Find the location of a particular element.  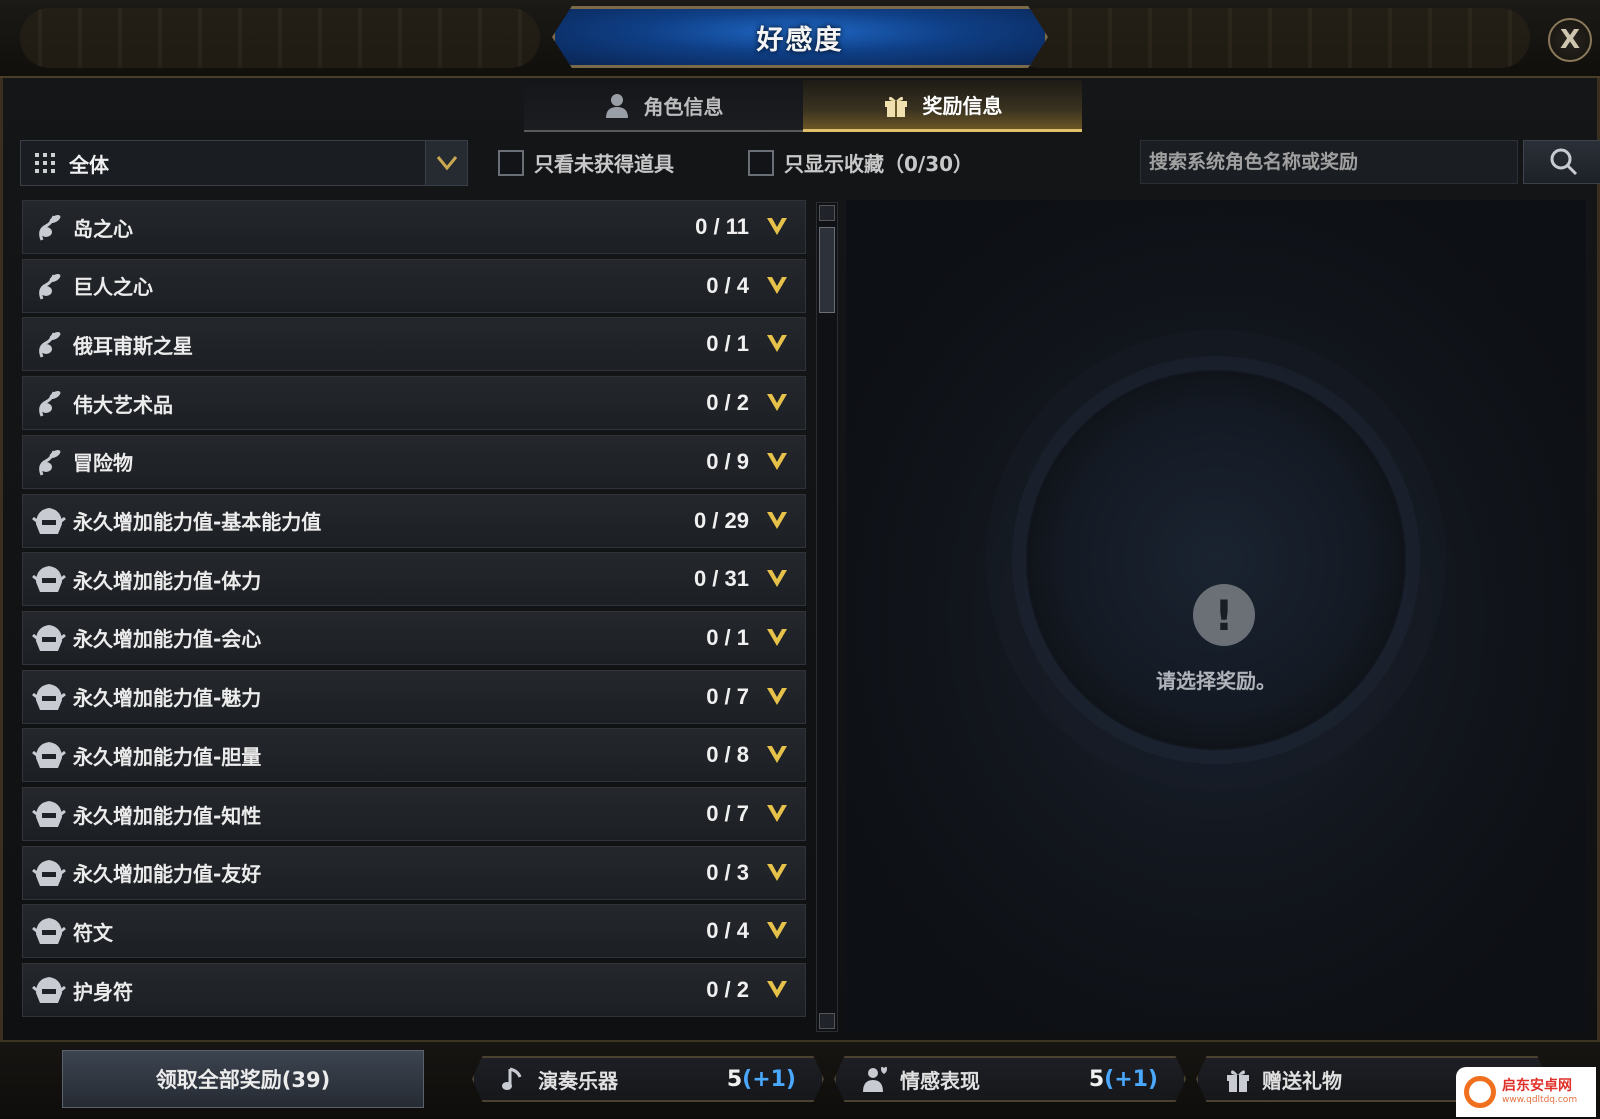

reward-count: 0 / 2 is located at coordinates (727, 403).